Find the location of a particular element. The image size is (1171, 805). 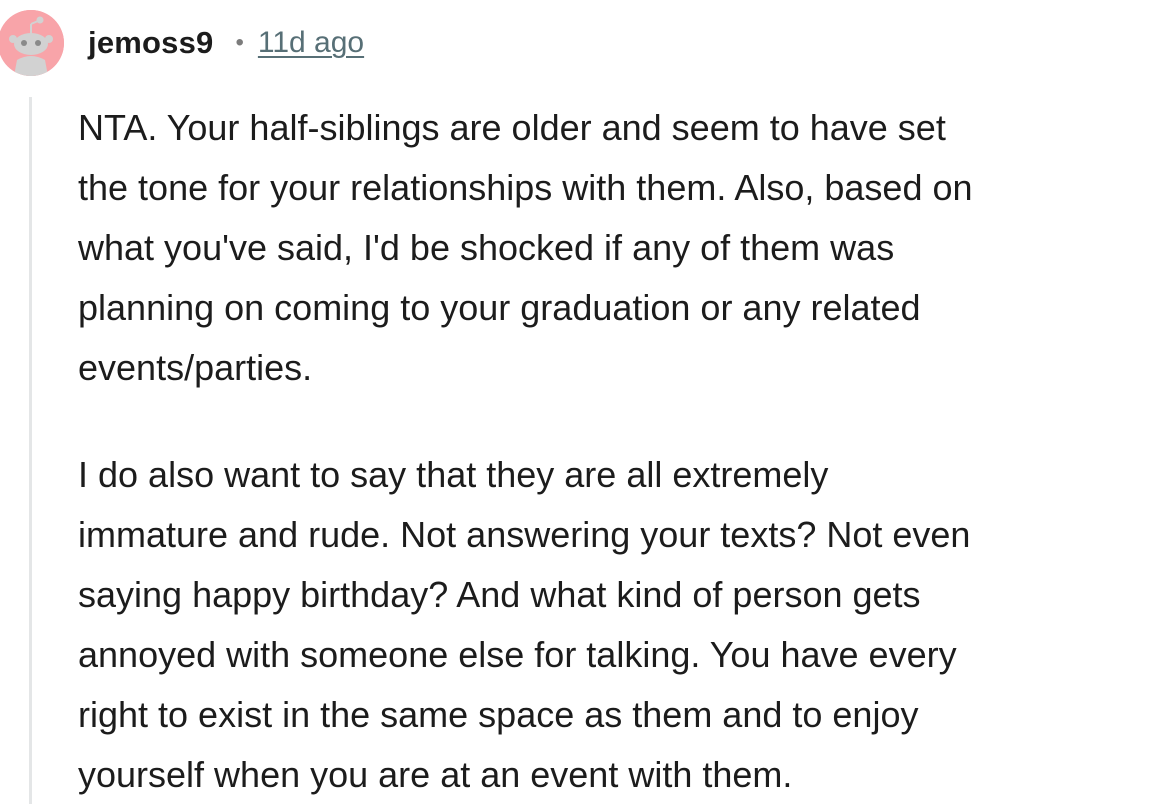

comment-header: jemoss9 • 11d ago is located at coordinates (182, 43).